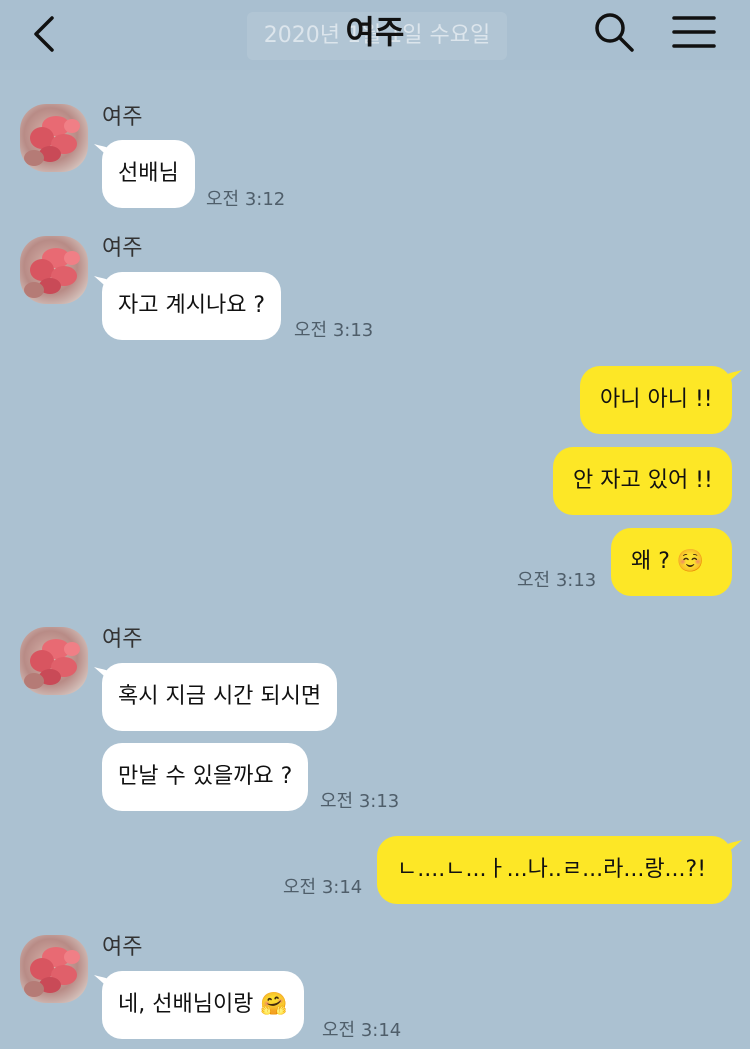 This screenshot has height=1049, width=750. What do you see at coordinates (671, 562) in the screenshot?
I see `outgoing-message-bubble: 왜 ? ☺️` at bounding box center [671, 562].